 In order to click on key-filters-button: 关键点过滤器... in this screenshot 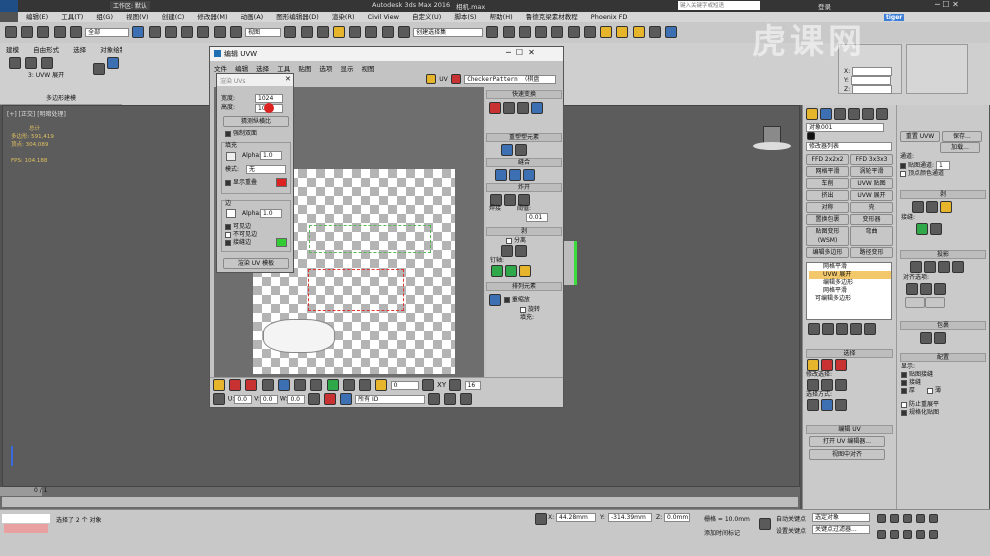, I will do `click(841, 529)`.